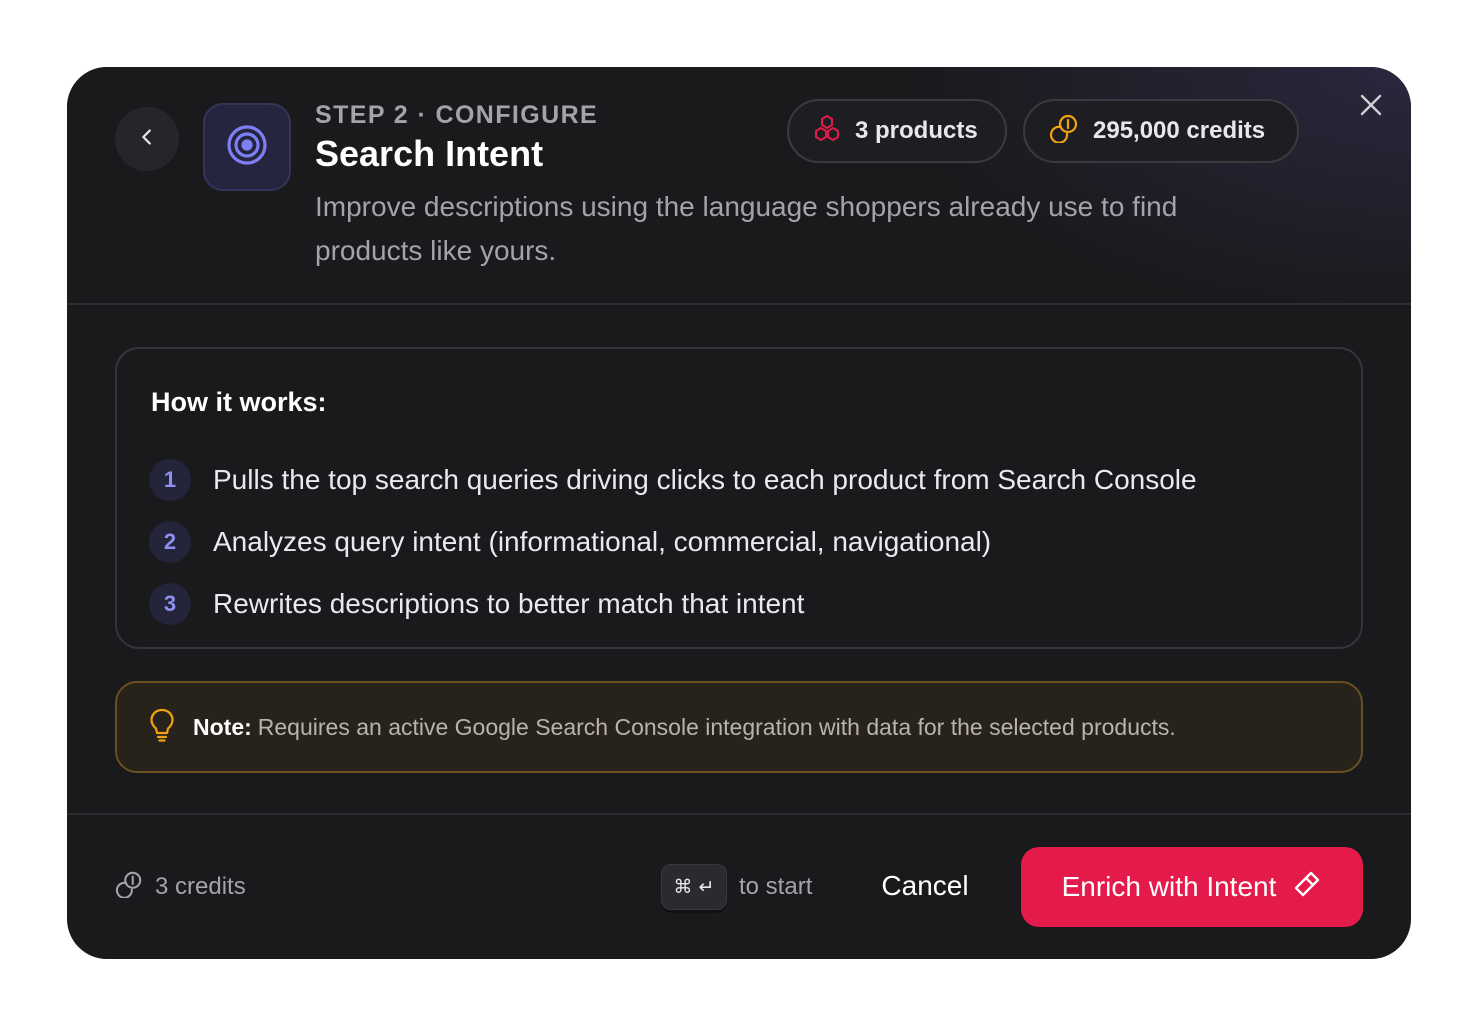 This screenshot has height=1026, width=1478. I want to click on note-label: Note:, so click(222, 726).